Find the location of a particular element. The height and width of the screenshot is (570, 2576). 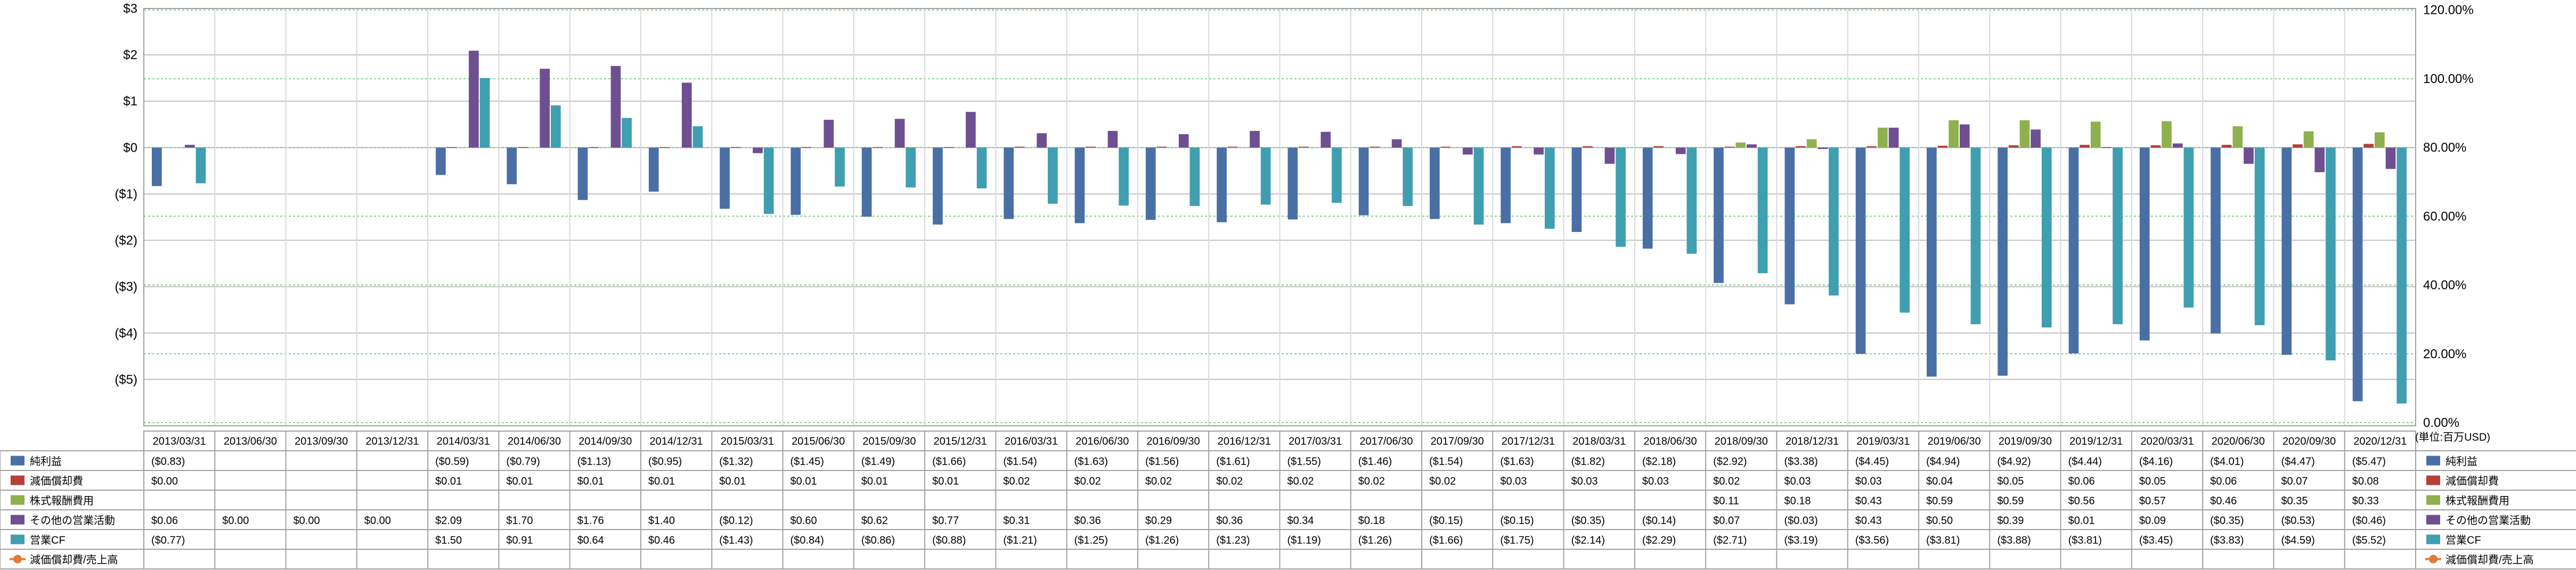

data-label: $0.34 is located at coordinates (1300, 521).